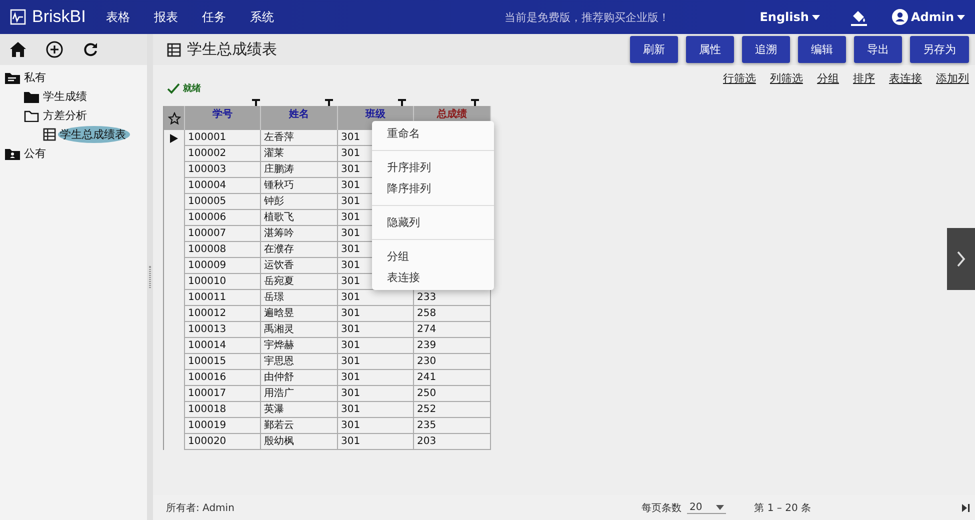  Describe the element at coordinates (452, 426) in the screenshot. I see `table-cell: 235` at that location.